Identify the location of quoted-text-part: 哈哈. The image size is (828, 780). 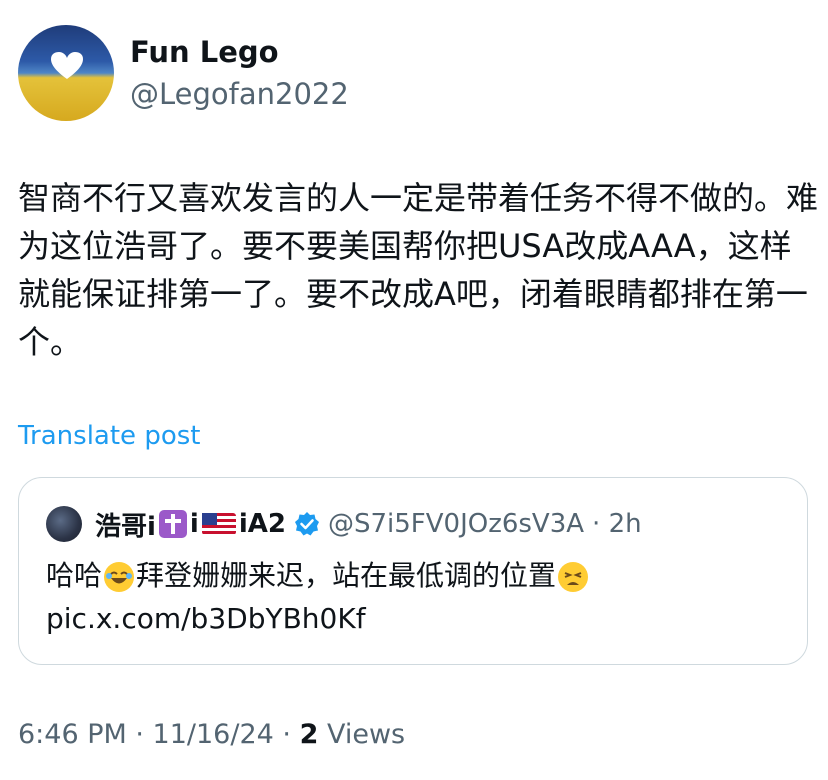
(74, 575).